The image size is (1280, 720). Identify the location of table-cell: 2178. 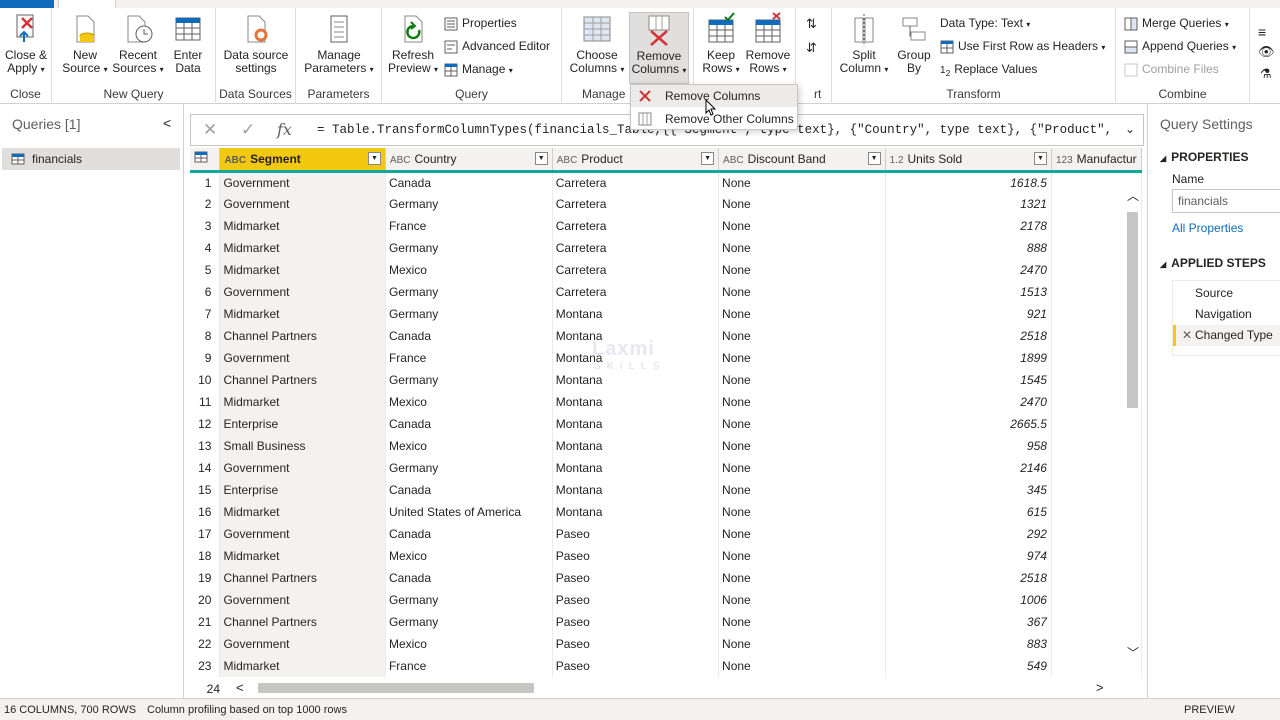
(968, 226).